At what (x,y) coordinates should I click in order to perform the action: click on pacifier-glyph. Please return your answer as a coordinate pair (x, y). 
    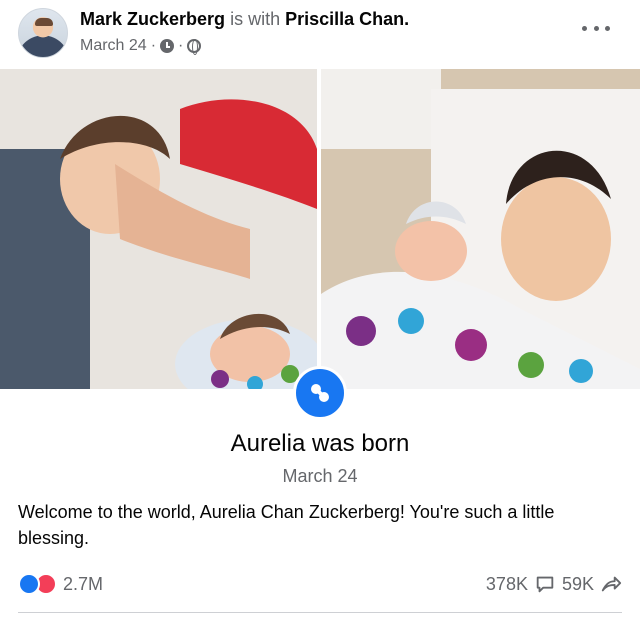
    Looking at the image, I should click on (320, 393).